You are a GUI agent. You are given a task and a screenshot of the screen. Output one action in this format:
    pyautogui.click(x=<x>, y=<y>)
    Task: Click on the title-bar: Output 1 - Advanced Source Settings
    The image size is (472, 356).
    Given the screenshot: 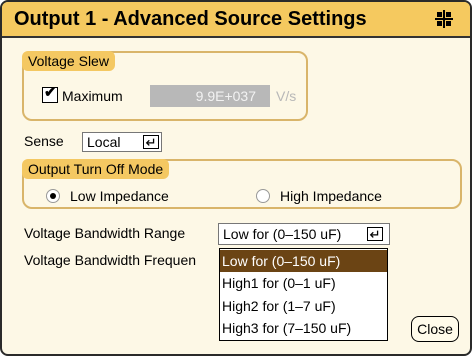 What is the action you would take?
    pyautogui.click(x=236, y=20)
    